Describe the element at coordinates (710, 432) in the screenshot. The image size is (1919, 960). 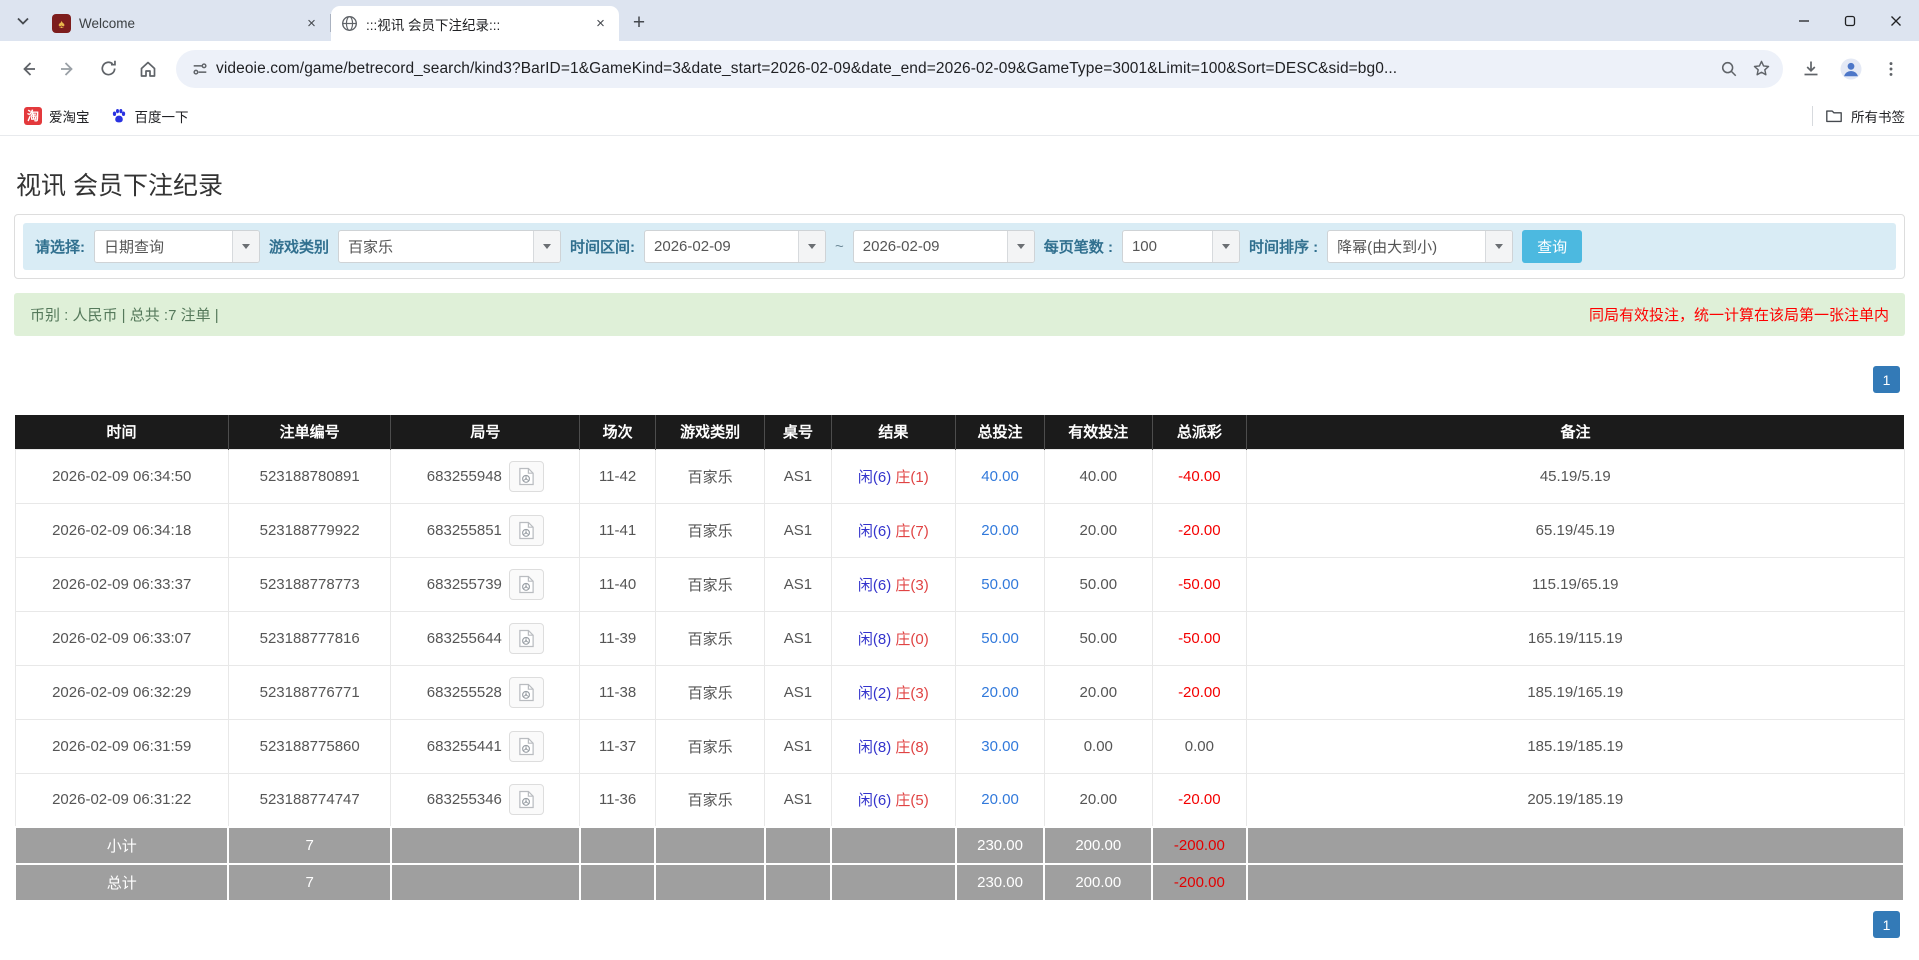
I see `col-game-kind: 游戏类别` at that location.